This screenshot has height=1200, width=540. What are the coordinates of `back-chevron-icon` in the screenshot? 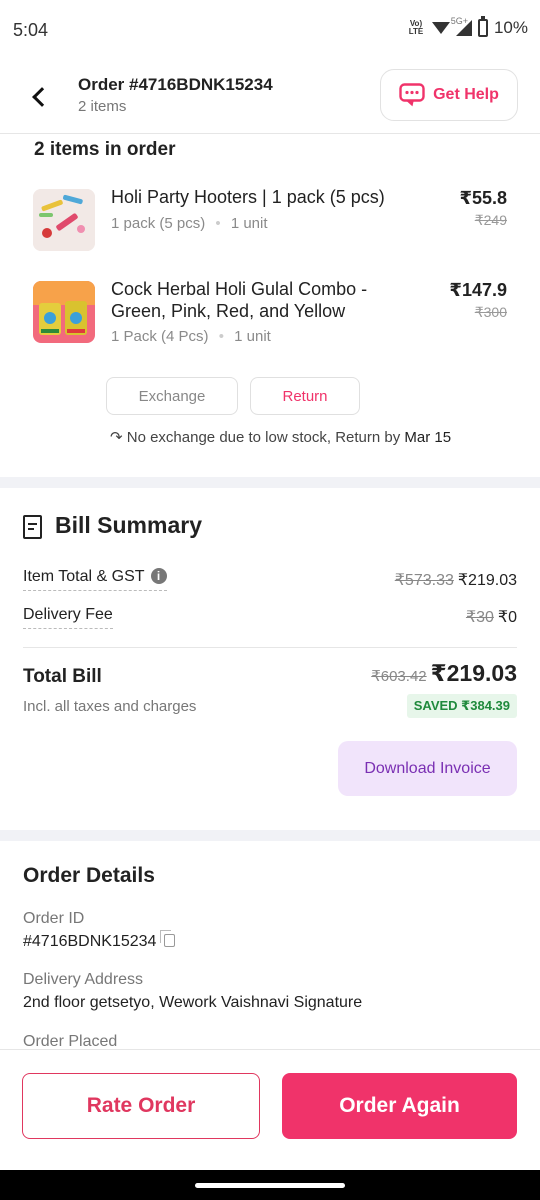 It's located at (42, 97).